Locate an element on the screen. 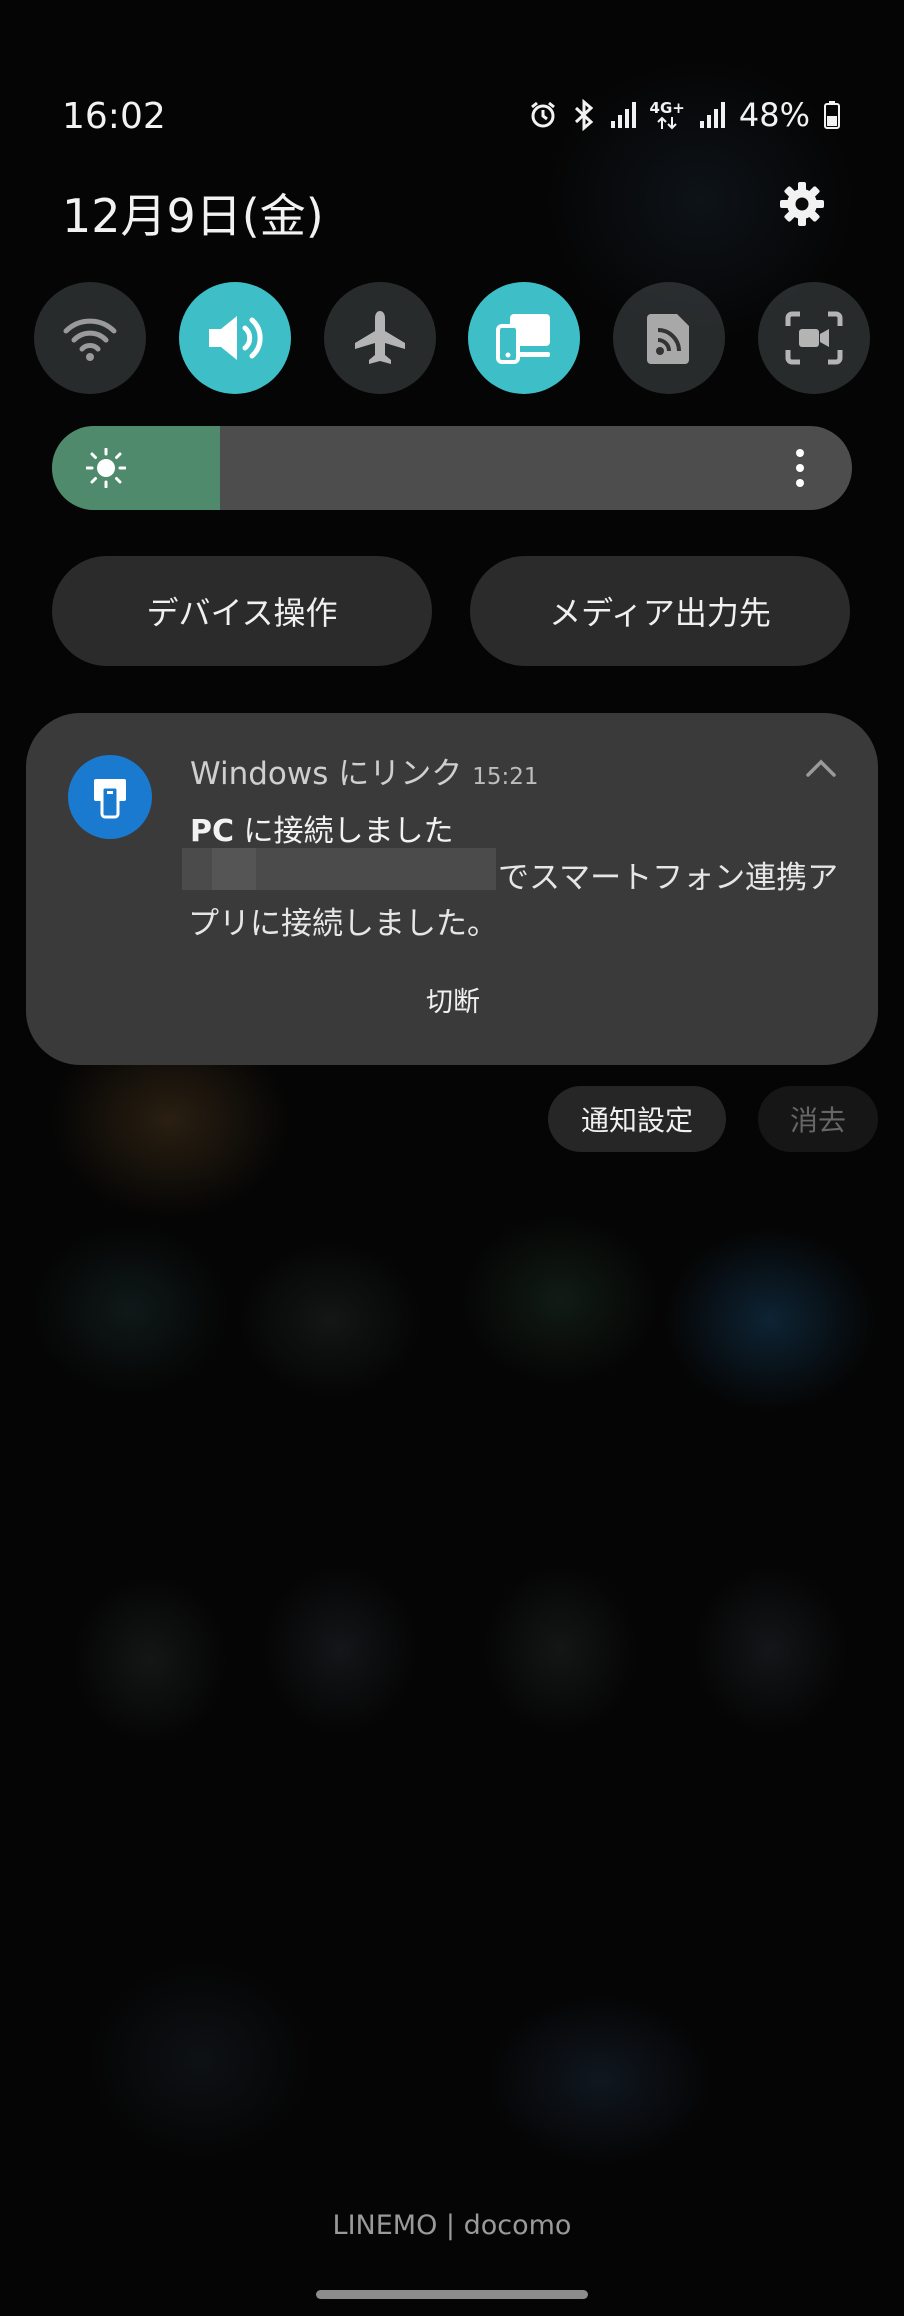 This screenshot has width=904, height=2316. redacted-device-name is located at coordinates (339, 869).